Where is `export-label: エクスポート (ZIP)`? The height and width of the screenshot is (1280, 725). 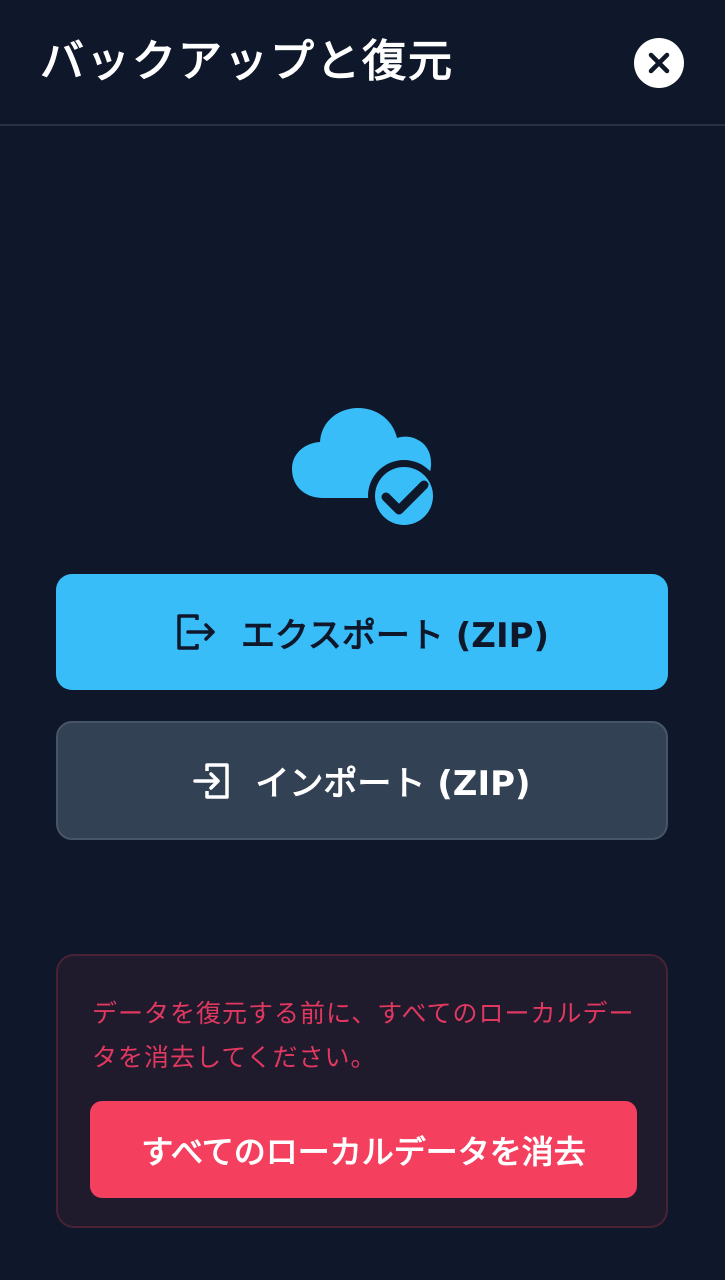 export-label: エクスポート (ZIP) is located at coordinates (395, 635).